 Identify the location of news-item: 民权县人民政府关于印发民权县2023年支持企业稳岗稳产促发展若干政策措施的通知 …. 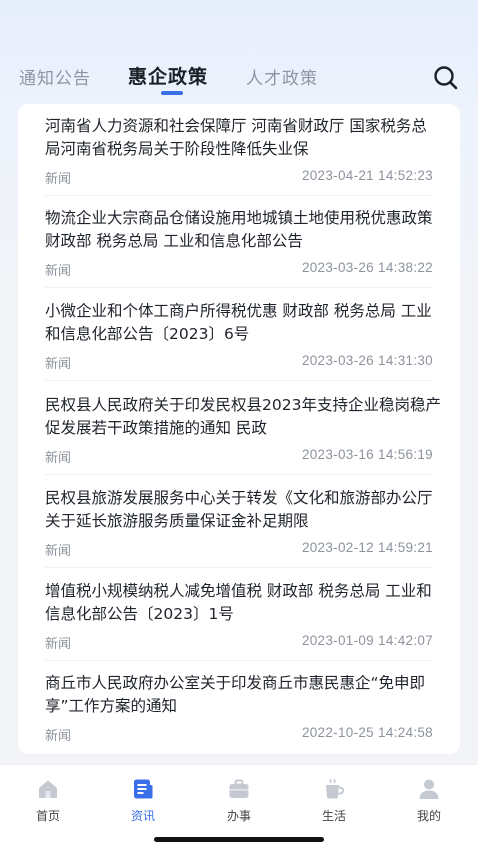
(239, 429).